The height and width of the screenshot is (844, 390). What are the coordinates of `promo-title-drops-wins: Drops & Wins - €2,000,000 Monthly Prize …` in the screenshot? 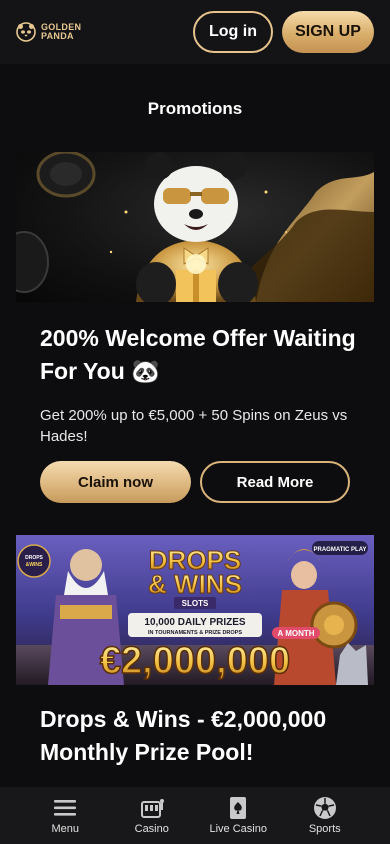 It's located at (183, 735).